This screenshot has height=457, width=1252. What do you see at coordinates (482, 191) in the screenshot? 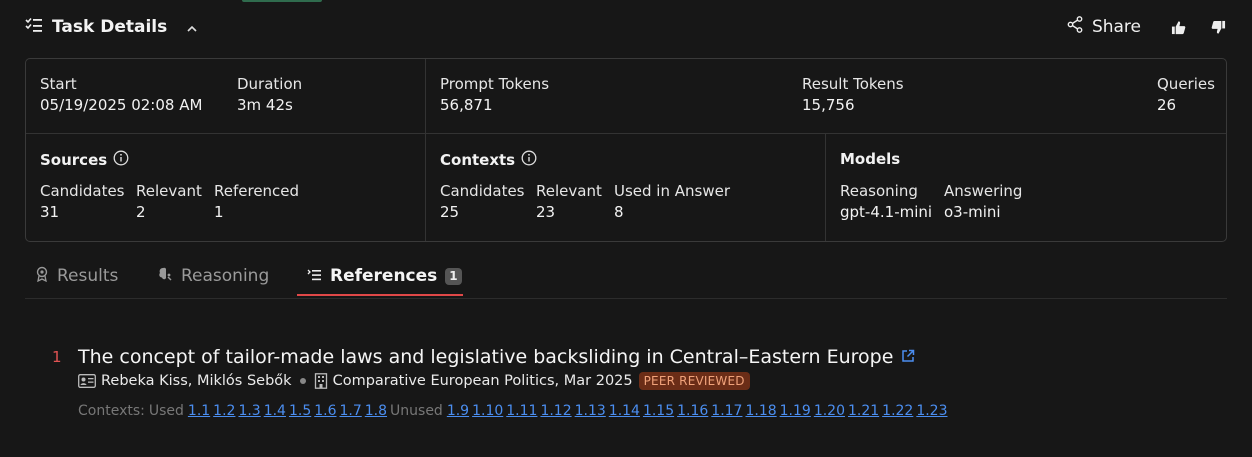
I see `contexts-candidates-label: Candidates` at bounding box center [482, 191].